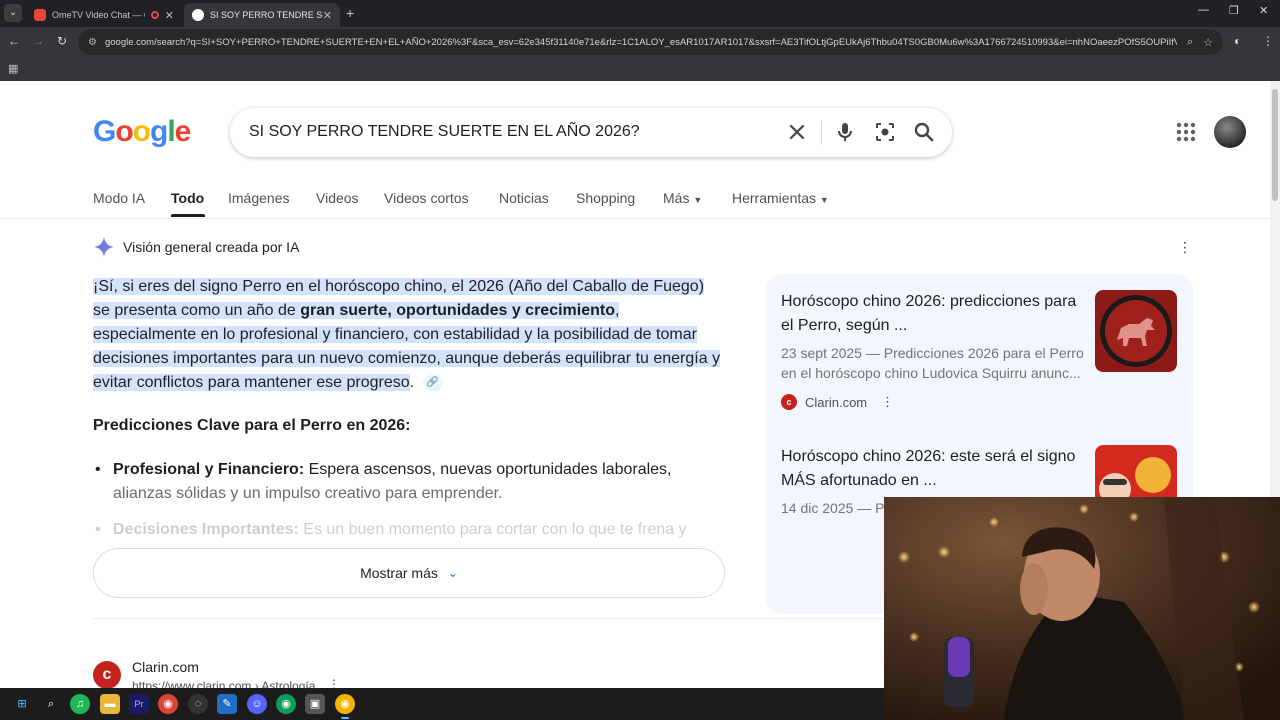 This screenshot has height=720, width=1280. What do you see at coordinates (168, 704) in the screenshot?
I see `chrome-icon: ◉` at bounding box center [168, 704].